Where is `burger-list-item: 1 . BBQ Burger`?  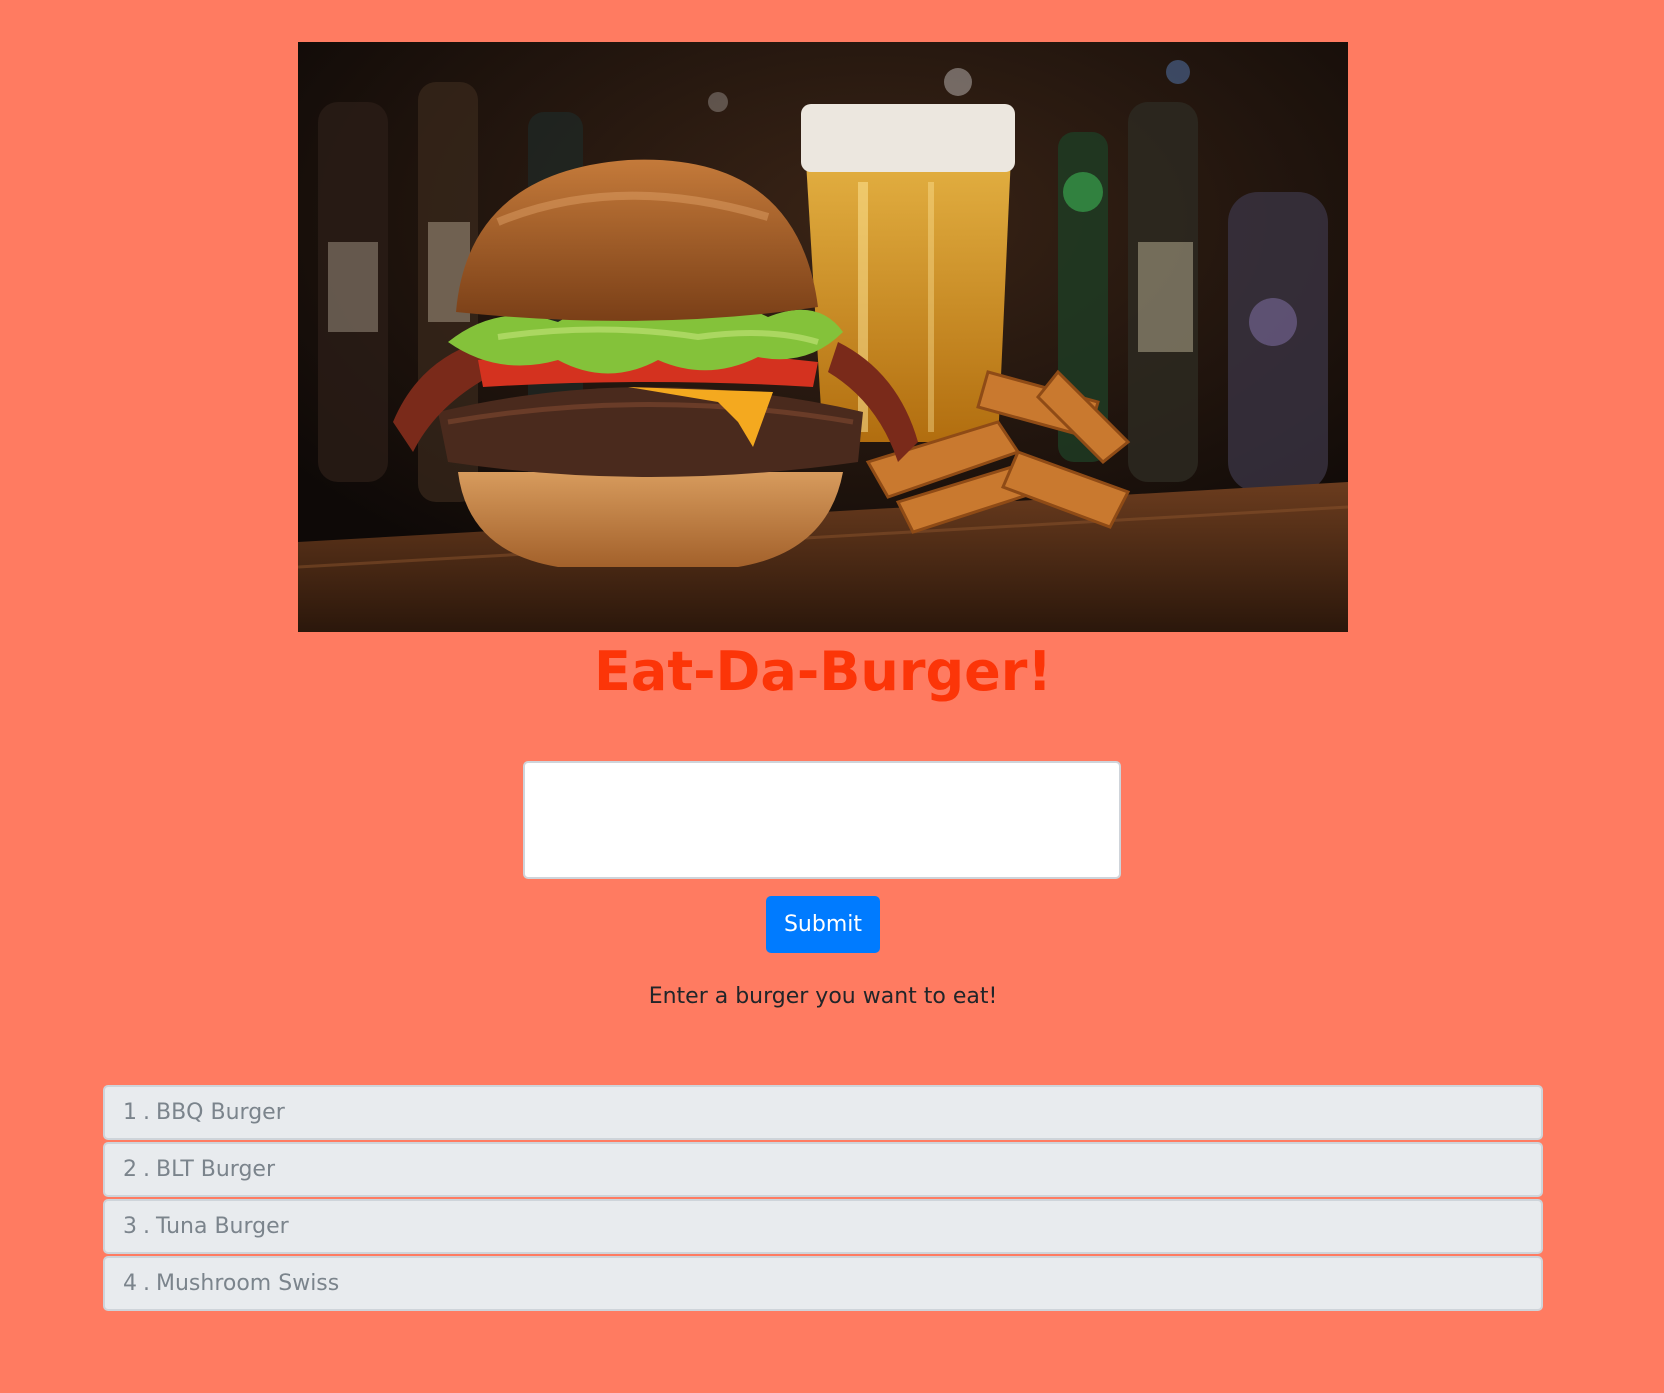
burger-list-item: 1 . BBQ Burger is located at coordinates (823, 1112).